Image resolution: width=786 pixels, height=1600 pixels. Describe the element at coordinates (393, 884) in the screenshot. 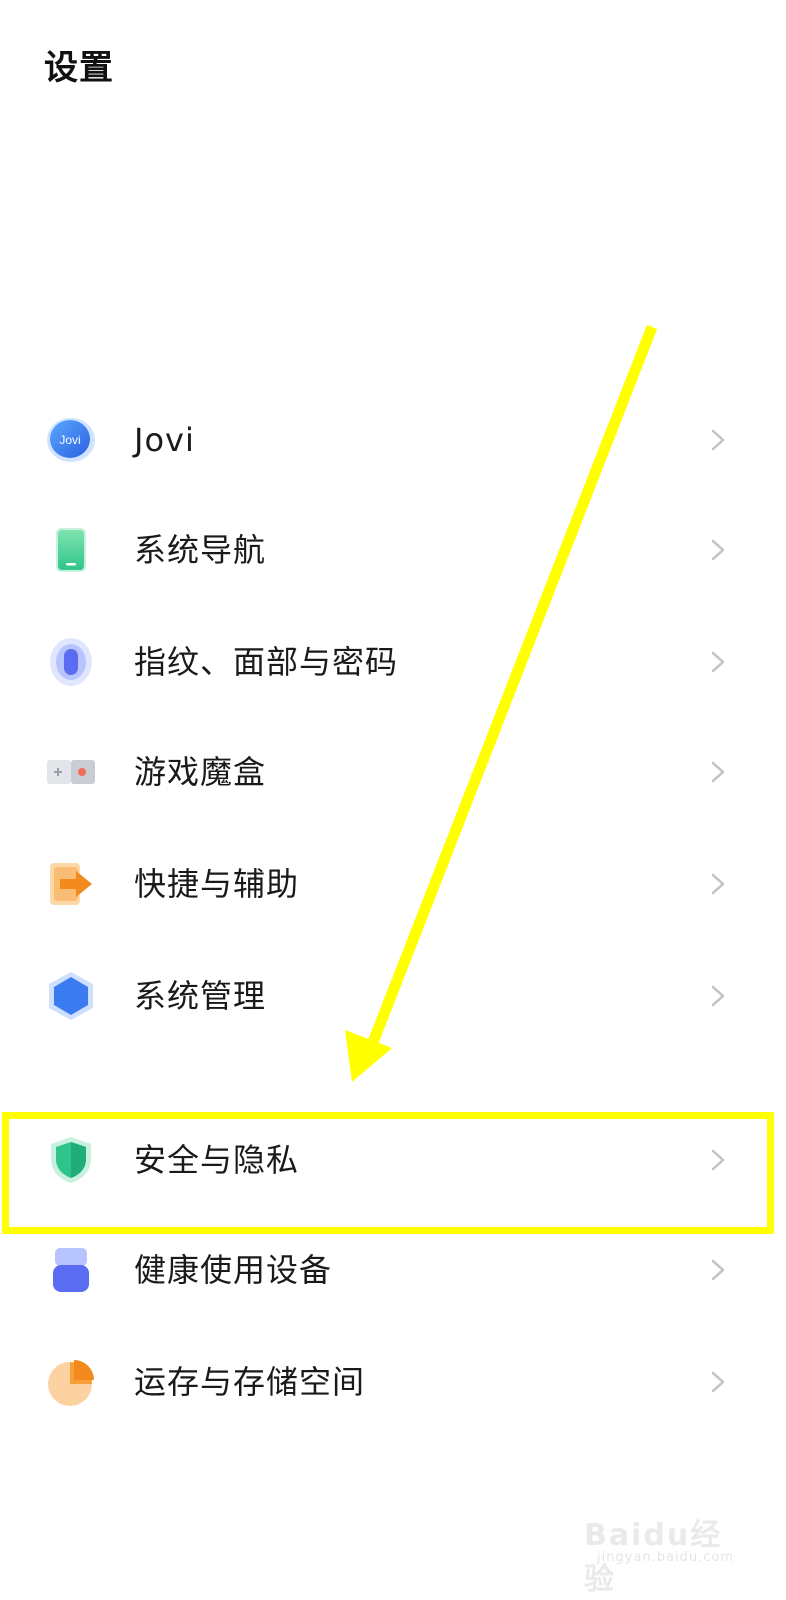

I see `settings-item-shortcuts-accessibility: 快捷与辅助` at that location.